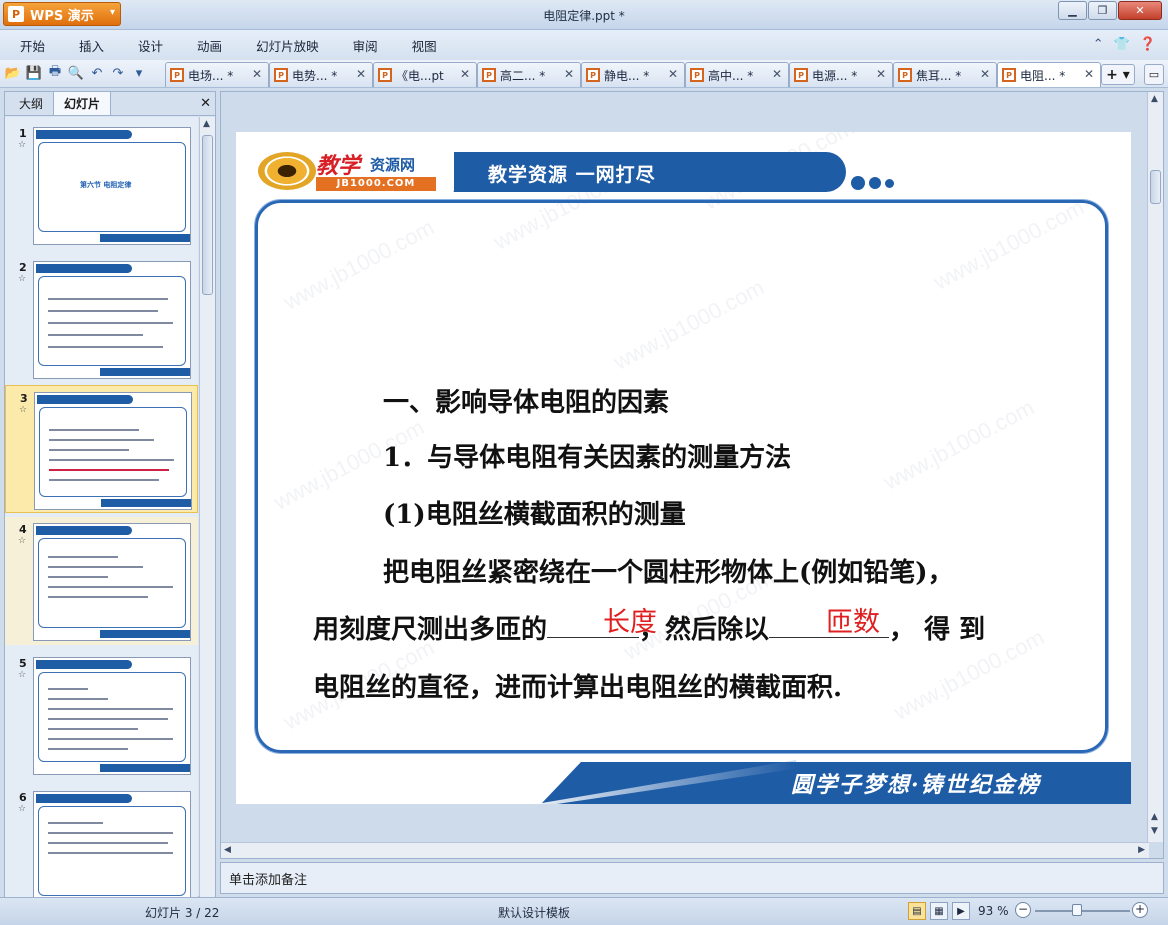 Image resolution: width=1168 pixels, height=925 pixels. Describe the element at coordinates (1141, 850) in the screenshot. I see `scroll-right-icon: ▶` at that location.